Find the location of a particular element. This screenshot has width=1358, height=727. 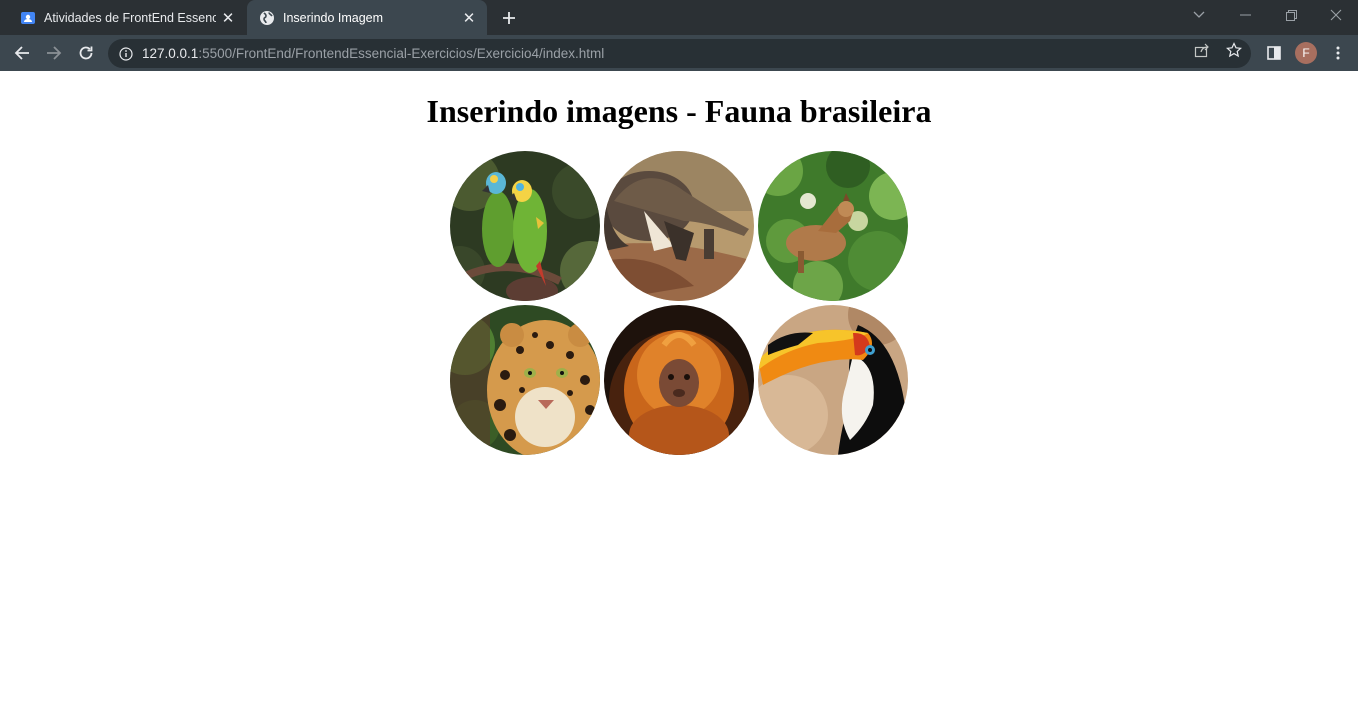

site-info-icon is located at coordinates (126, 54).